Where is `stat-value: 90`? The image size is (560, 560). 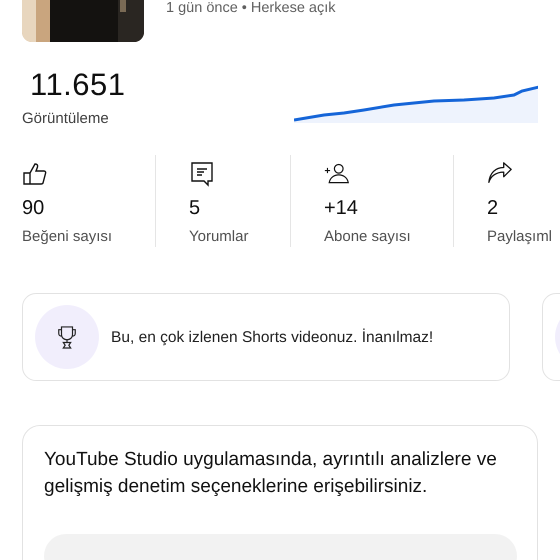 stat-value: 90 is located at coordinates (33, 208).